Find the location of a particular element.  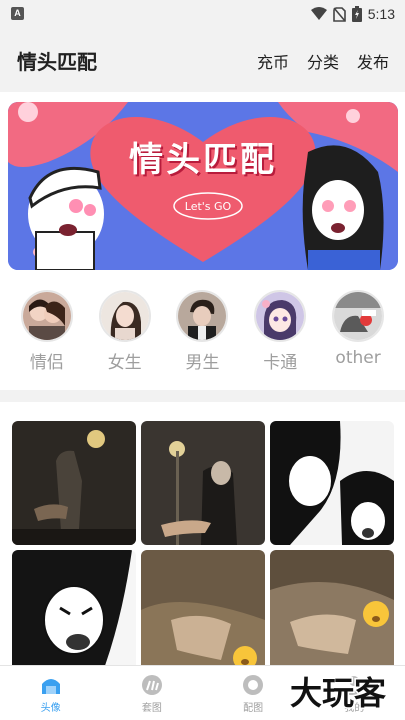

category-cartoon: 卡通 is located at coordinates (280, 330).